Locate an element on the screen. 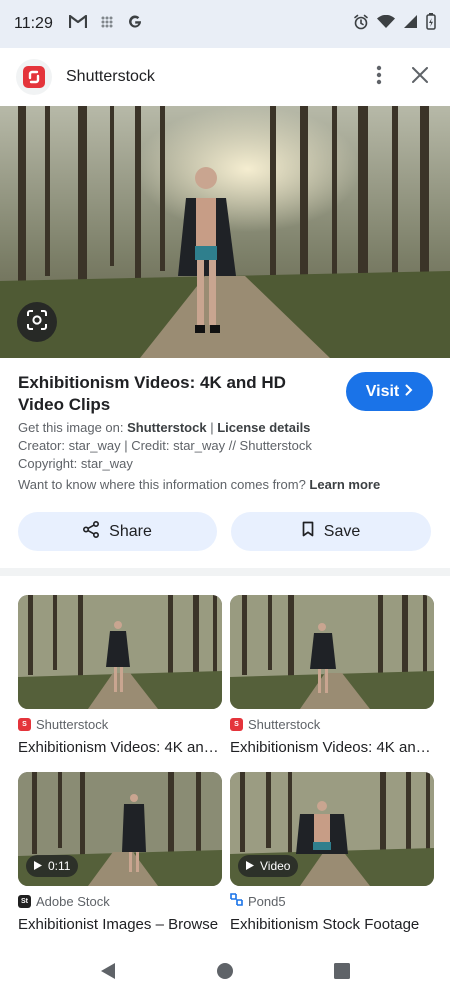  back-icon is located at coordinates (108, 973).